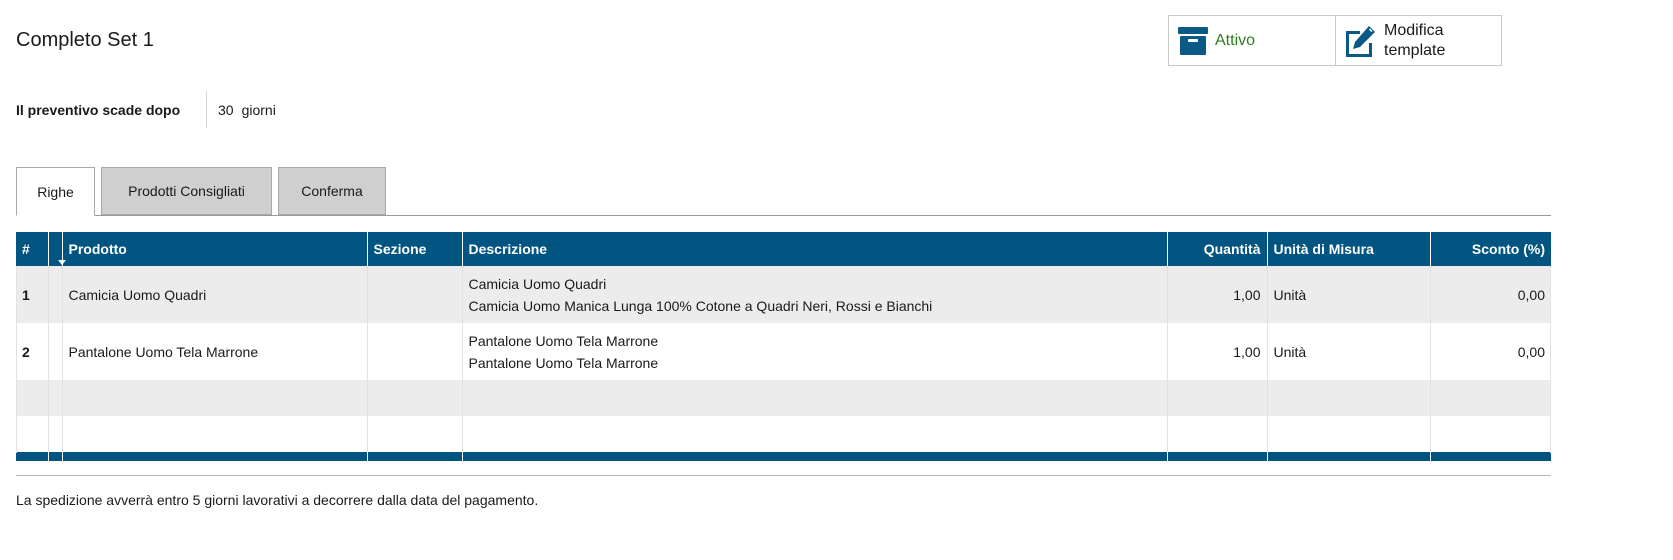  I want to click on status-active-button: Attivo, so click(1252, 40).